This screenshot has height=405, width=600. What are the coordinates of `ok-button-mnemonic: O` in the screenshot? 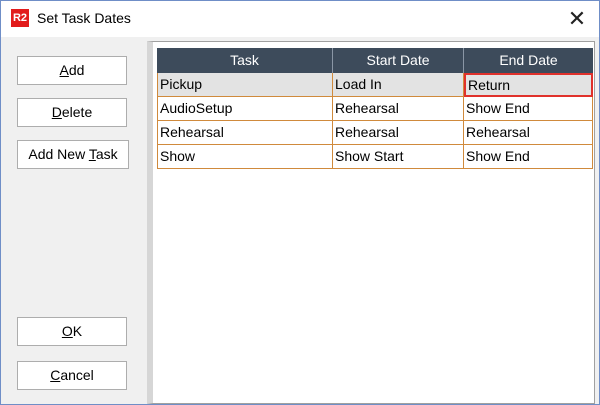 It's located at (67, 331).